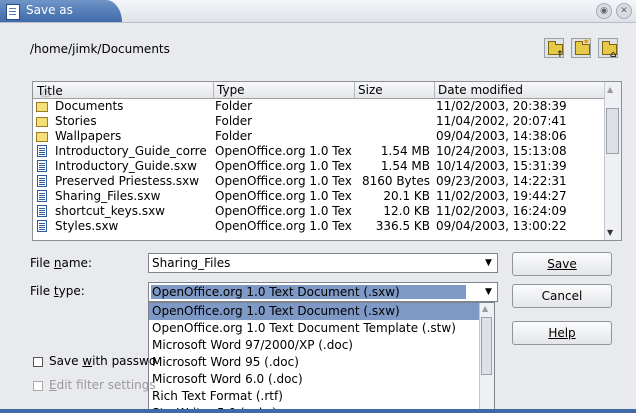 The image size is (636, 413). What do you see at coordinates (100, 49) in the screenshot?
I see `current-path: /home/jimk/Documents` at bounding box center [100, 49].